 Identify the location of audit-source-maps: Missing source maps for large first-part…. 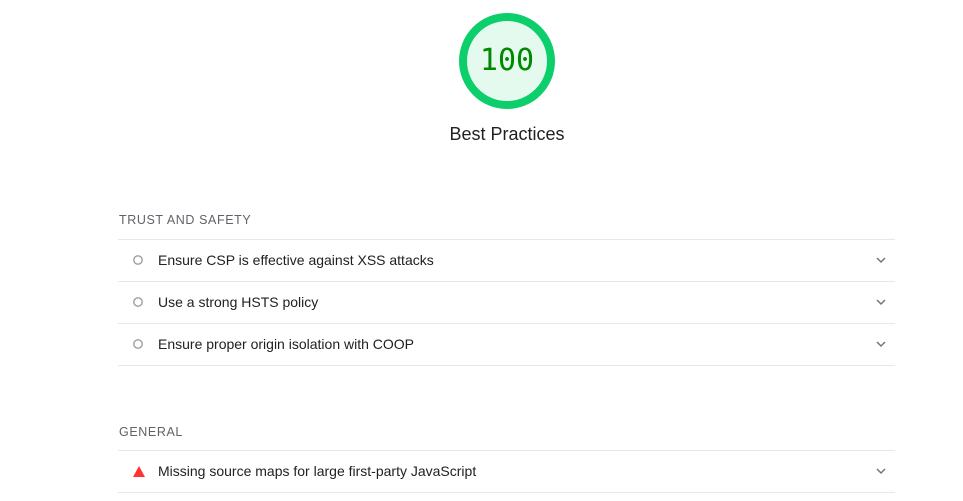
(506, 472).